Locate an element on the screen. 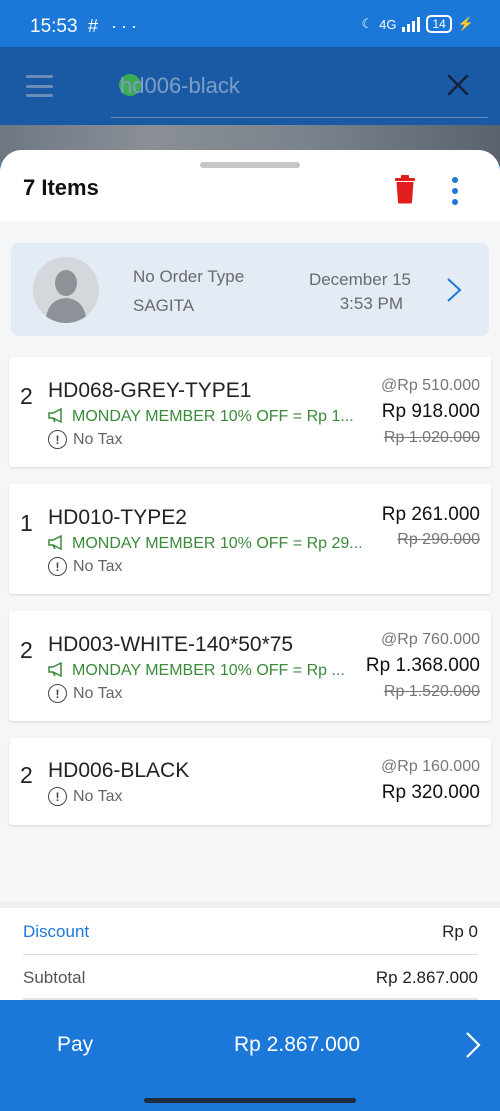  subtotal-value: Rp 2.867.000 is located at coordinates (426, 977).